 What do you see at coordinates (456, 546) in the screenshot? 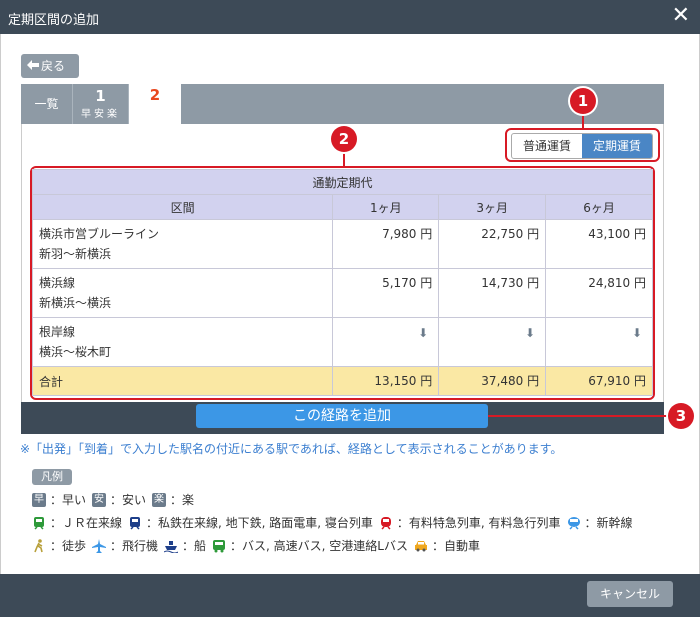
I see `legend-text: ：自動車` at bounding box center [456, 546].